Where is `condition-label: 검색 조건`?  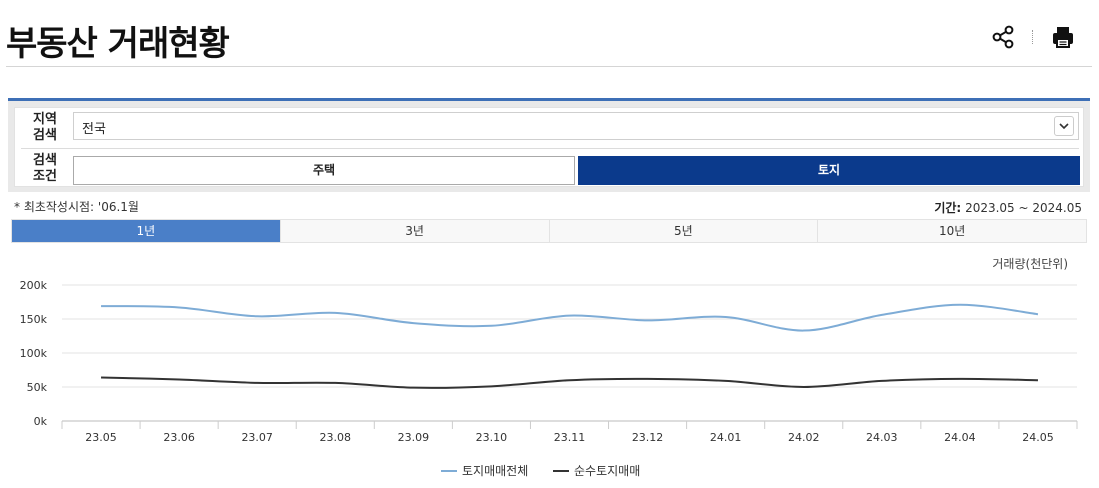 condition-label: 검색 조건 is located at coordinates (45, 169).